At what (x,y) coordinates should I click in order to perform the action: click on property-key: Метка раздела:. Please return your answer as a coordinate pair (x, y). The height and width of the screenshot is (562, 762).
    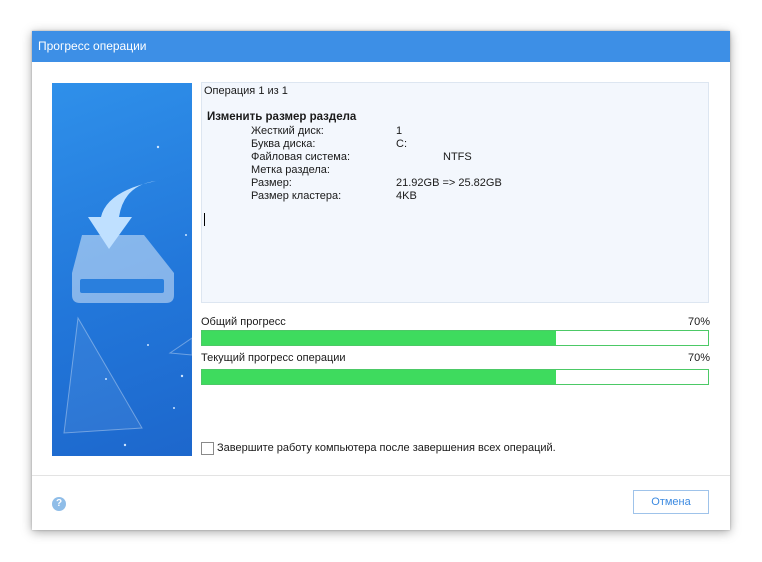
    Looking at the image, I should click on (290, 170).